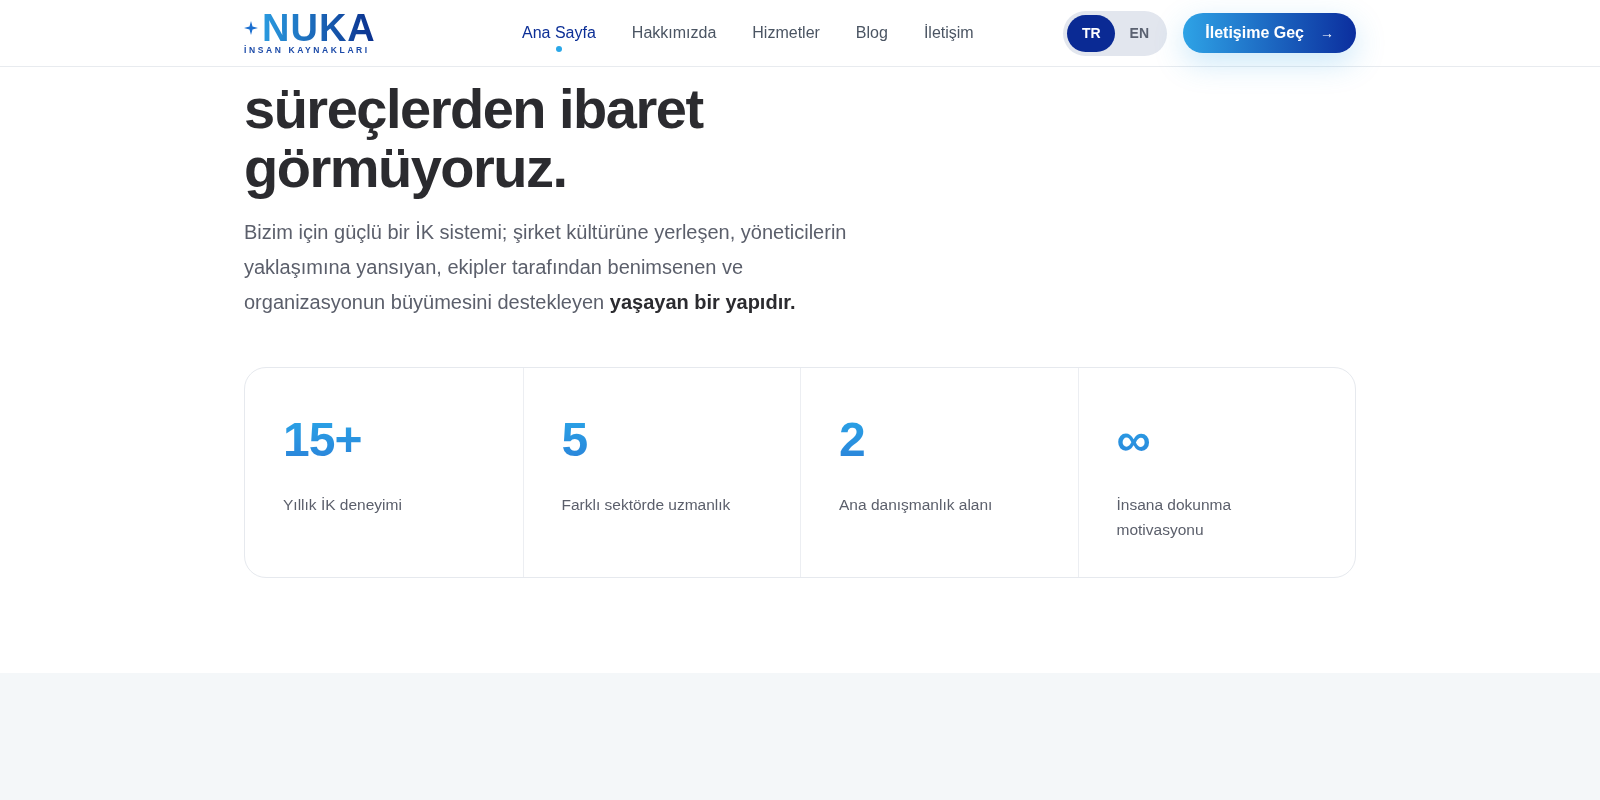  What do you see at coordinates (546, 267) in the screenshot?
I see `hero-description: Bizim için güçlü bir İK sistemi; şirket kültürüne yerleşen, yöneticilerin yaklaşımına yansıyan, ekipler tarafından benimsenen ve organizasyonun büyümesini destekleyen yaşayan bir yapıdır.` at bounding box center [546, 267].